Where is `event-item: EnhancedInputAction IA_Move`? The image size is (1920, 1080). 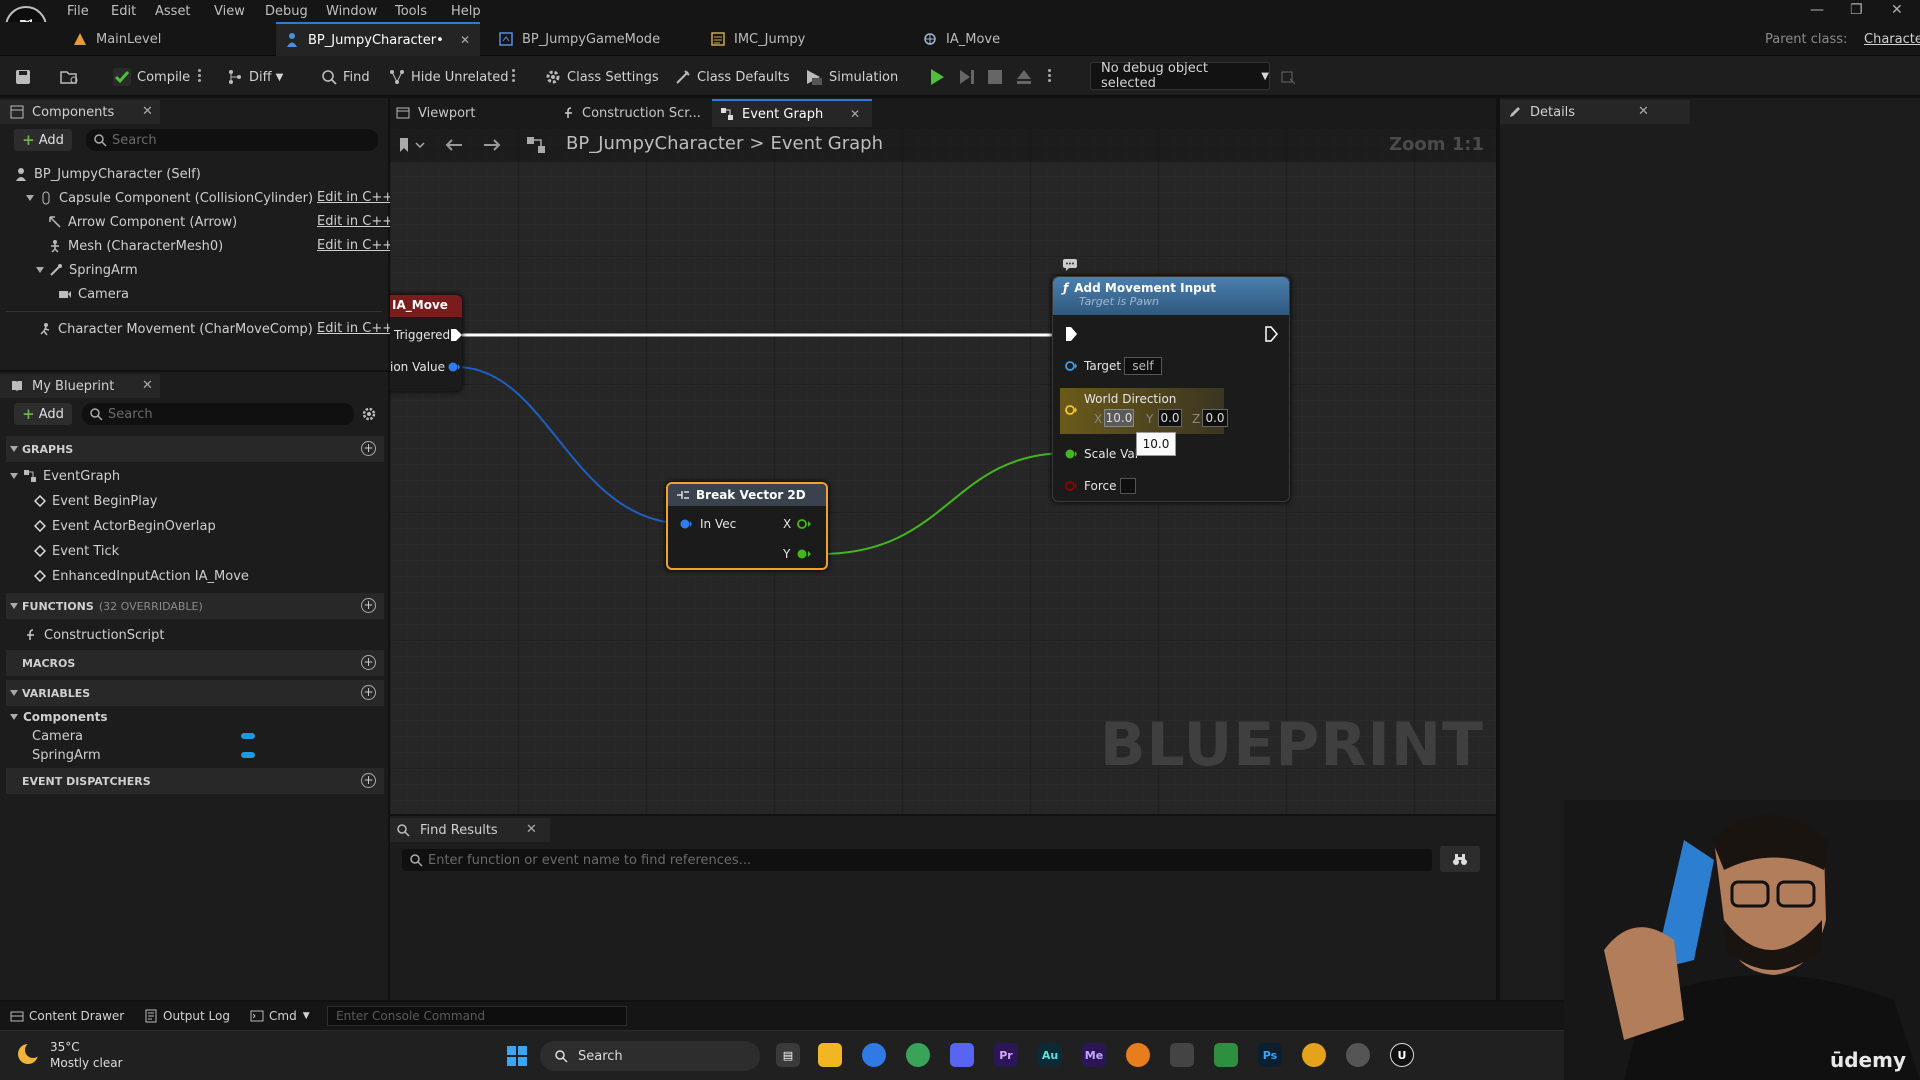 event-item: EnhancedInputAction IA_Move is located at coordinates (141, 576).